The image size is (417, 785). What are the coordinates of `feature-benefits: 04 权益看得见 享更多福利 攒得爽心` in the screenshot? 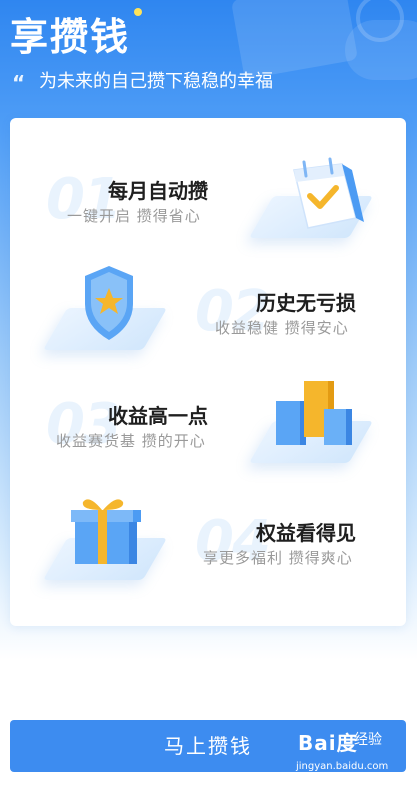 It's located at (208, 550).